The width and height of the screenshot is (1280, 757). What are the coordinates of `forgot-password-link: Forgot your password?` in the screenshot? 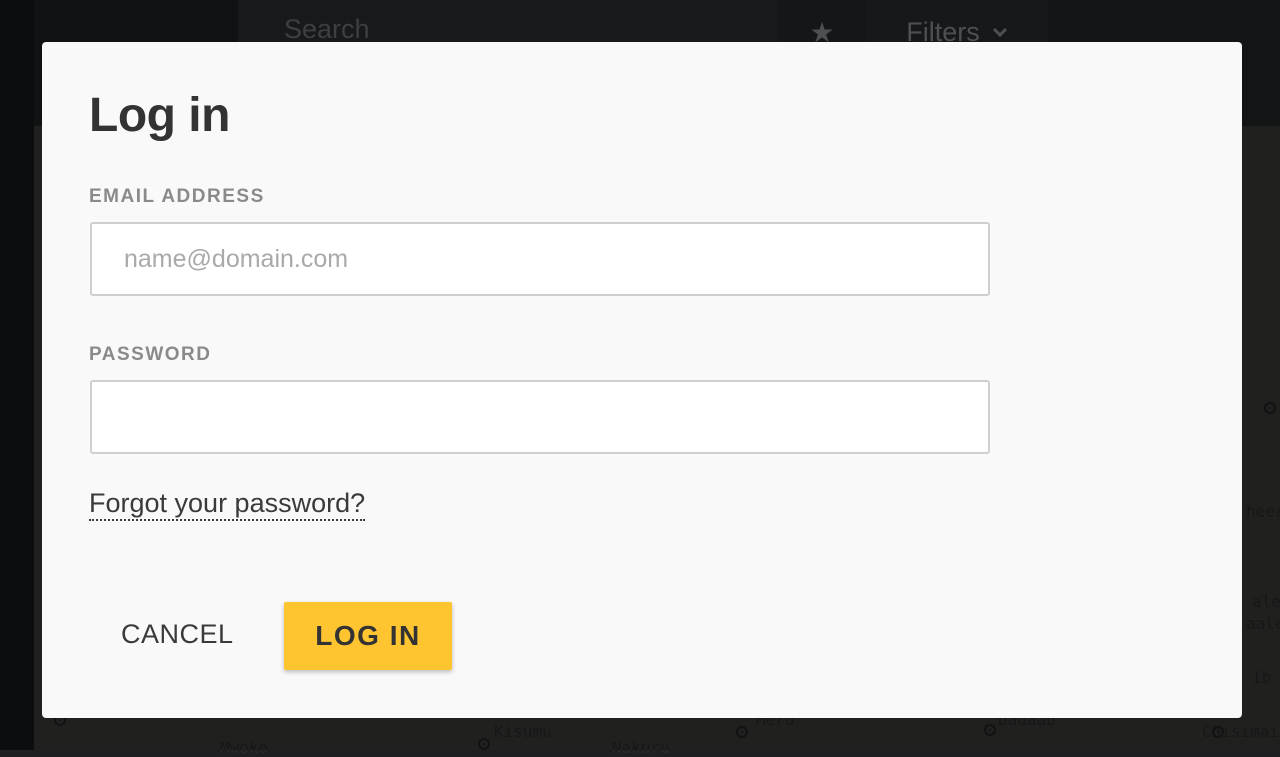 It's located at (227, 504).